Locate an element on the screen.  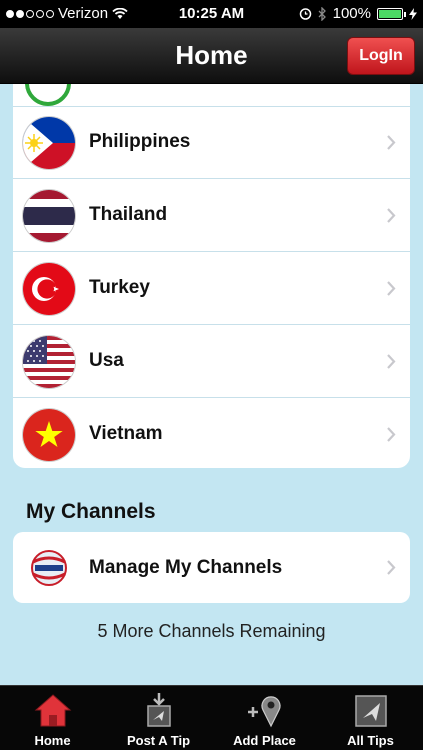
country-row-vietnam: Vietnam is located at coordinates (211, 433).